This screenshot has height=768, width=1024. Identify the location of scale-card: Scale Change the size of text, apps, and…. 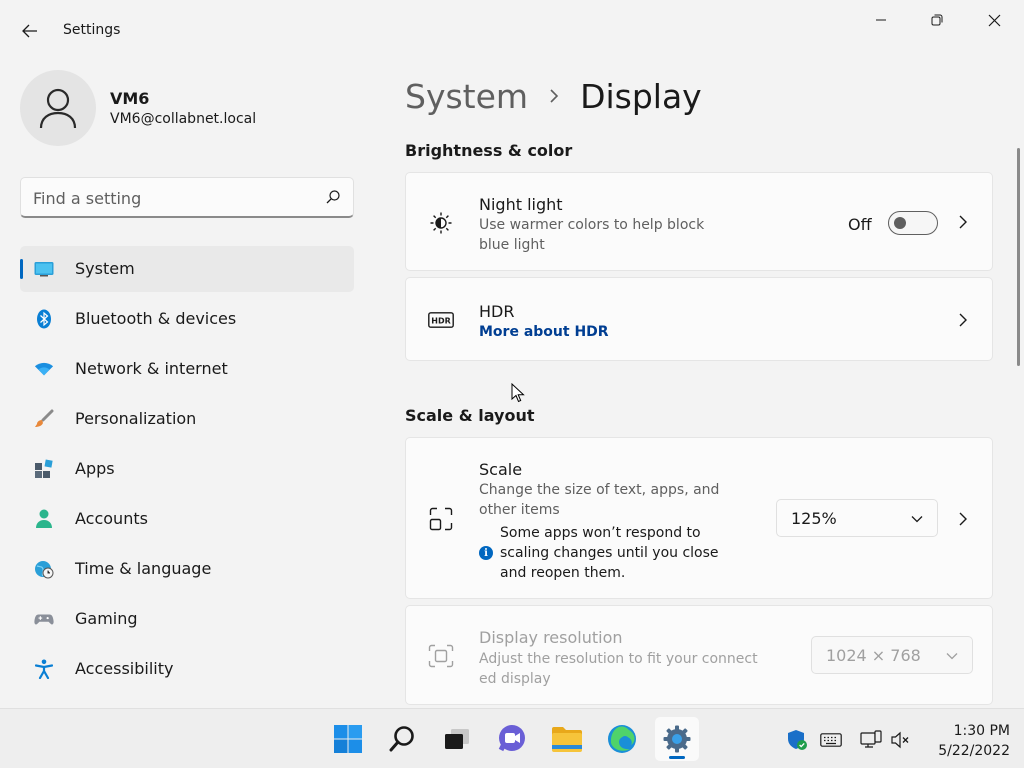
(699, 518).